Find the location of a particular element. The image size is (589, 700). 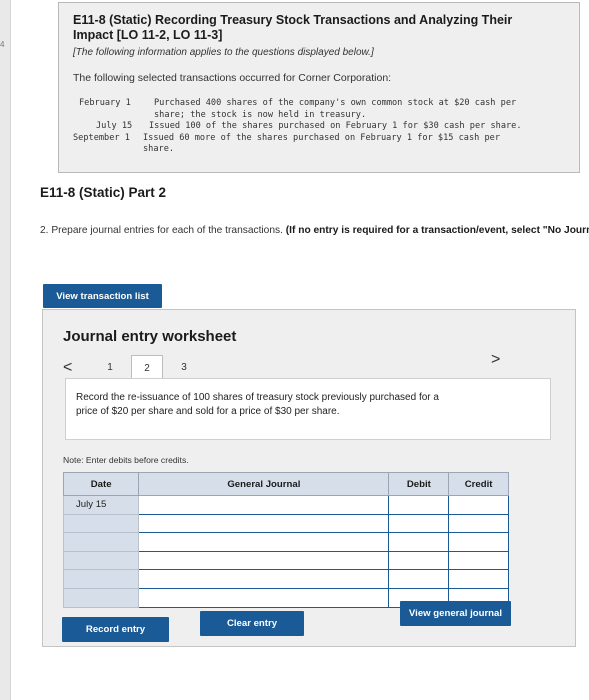

transaction-date: September 1 is located at coordinates (101, 137).